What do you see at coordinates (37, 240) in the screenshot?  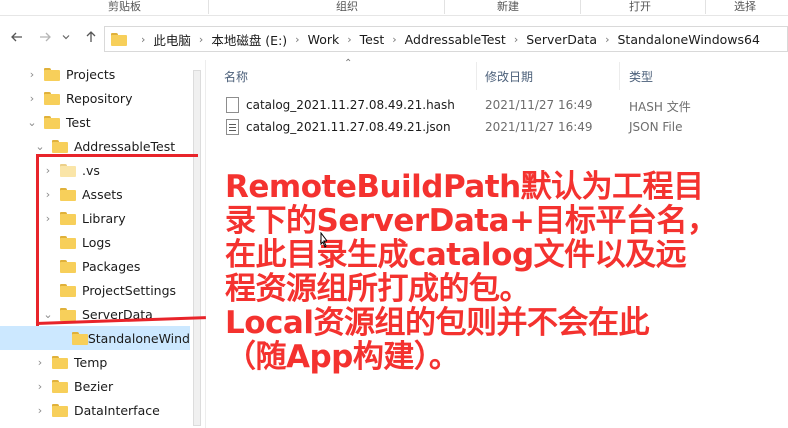 I see `annotation-box-left` at bounding box center [37, 240].